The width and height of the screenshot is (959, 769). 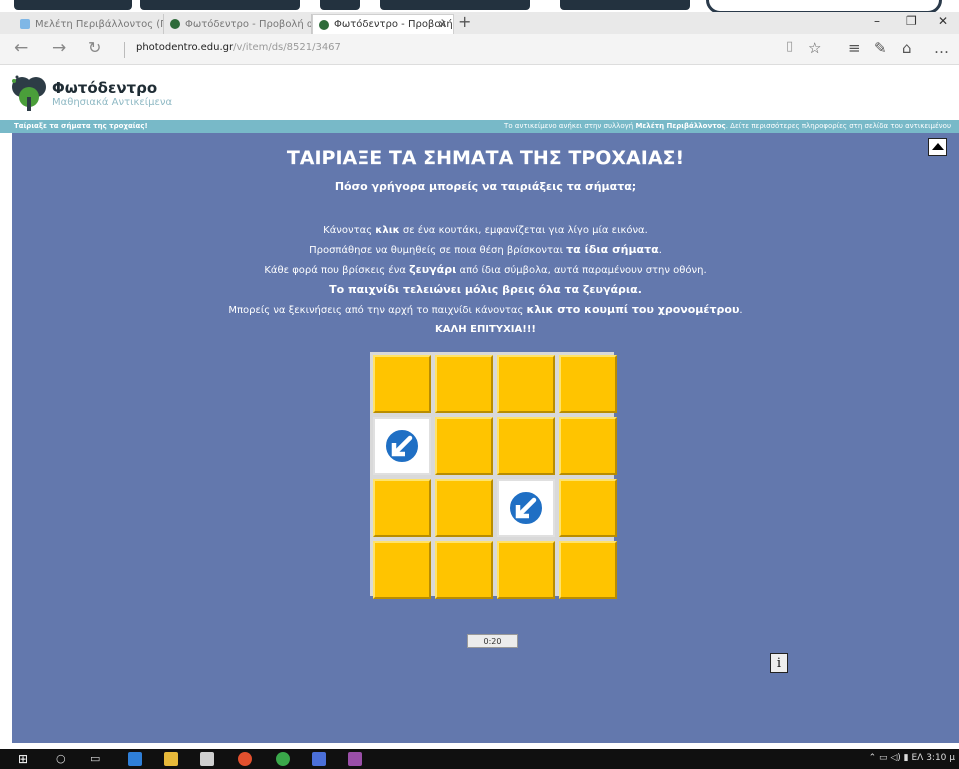 I want to click on url-field: photodentro.edu.gr/v/item/ds/8521/3467, so click(x=238, y=47).